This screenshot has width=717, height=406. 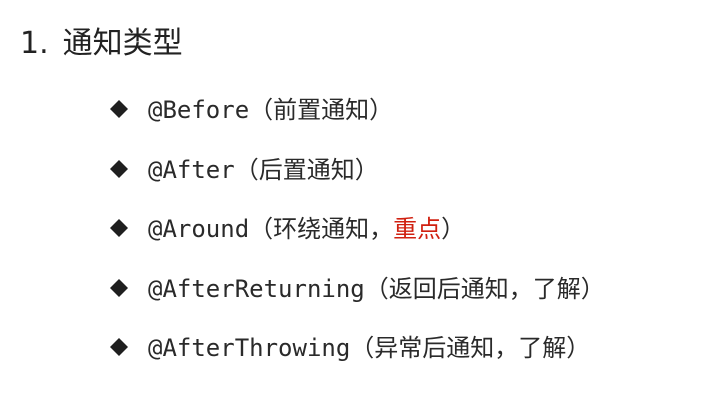 I want to click on annotation-name: @AfterThrowing, so click(x=249, y=348).